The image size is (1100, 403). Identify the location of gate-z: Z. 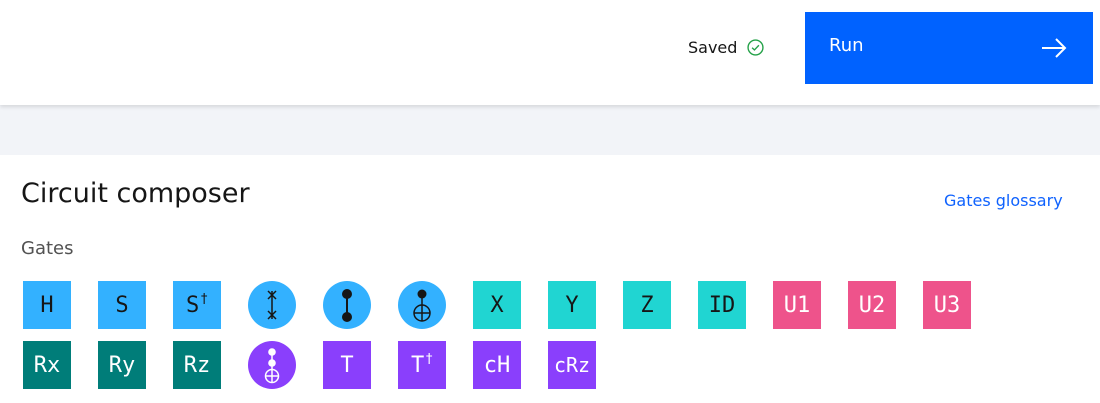
(647, 305).